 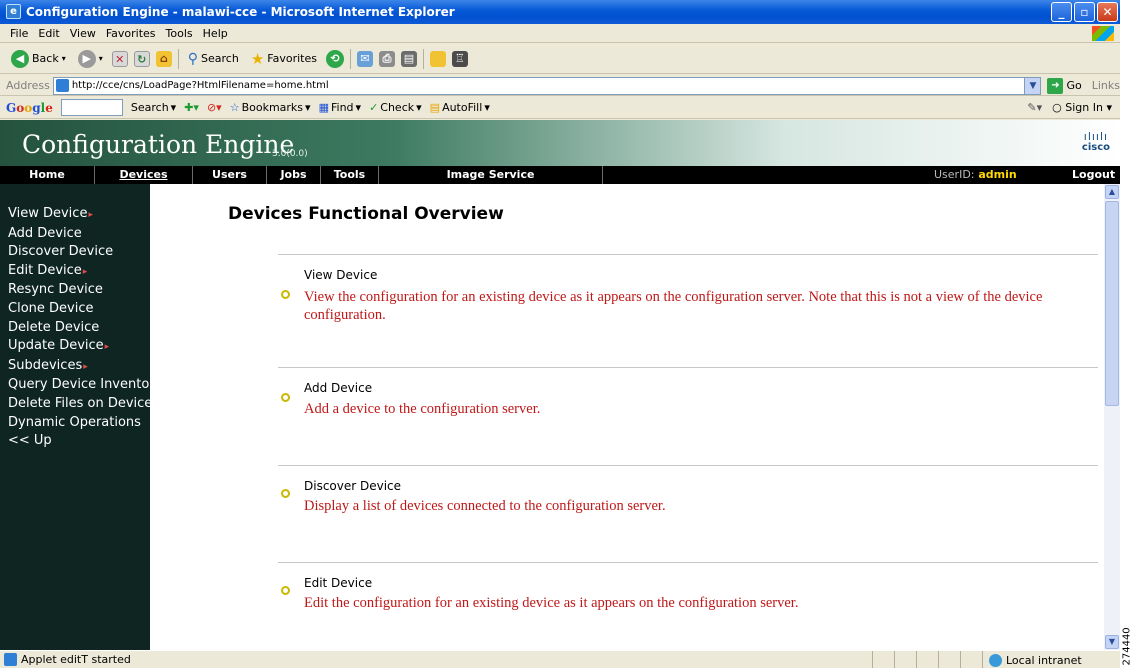 What do you see at coordinates (285, 590) in the screenshot?
I see `bullet-icon` at bounding box center [285, 590].